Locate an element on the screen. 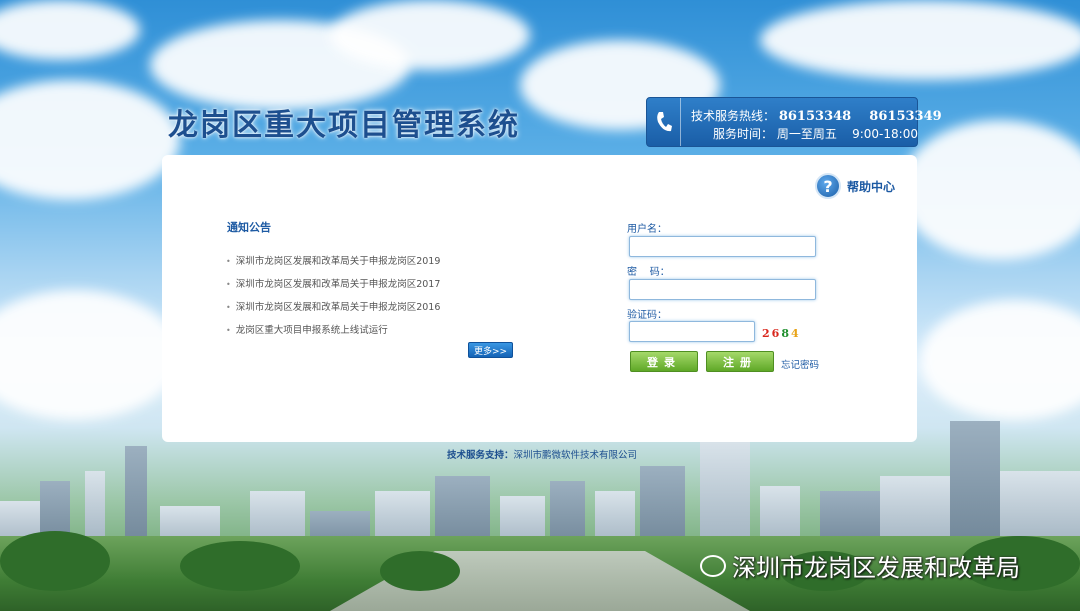  tech-support-line: 技术服务支持：深圳市鹏微软件技术有限公司 is located at coordinates (542, 454).